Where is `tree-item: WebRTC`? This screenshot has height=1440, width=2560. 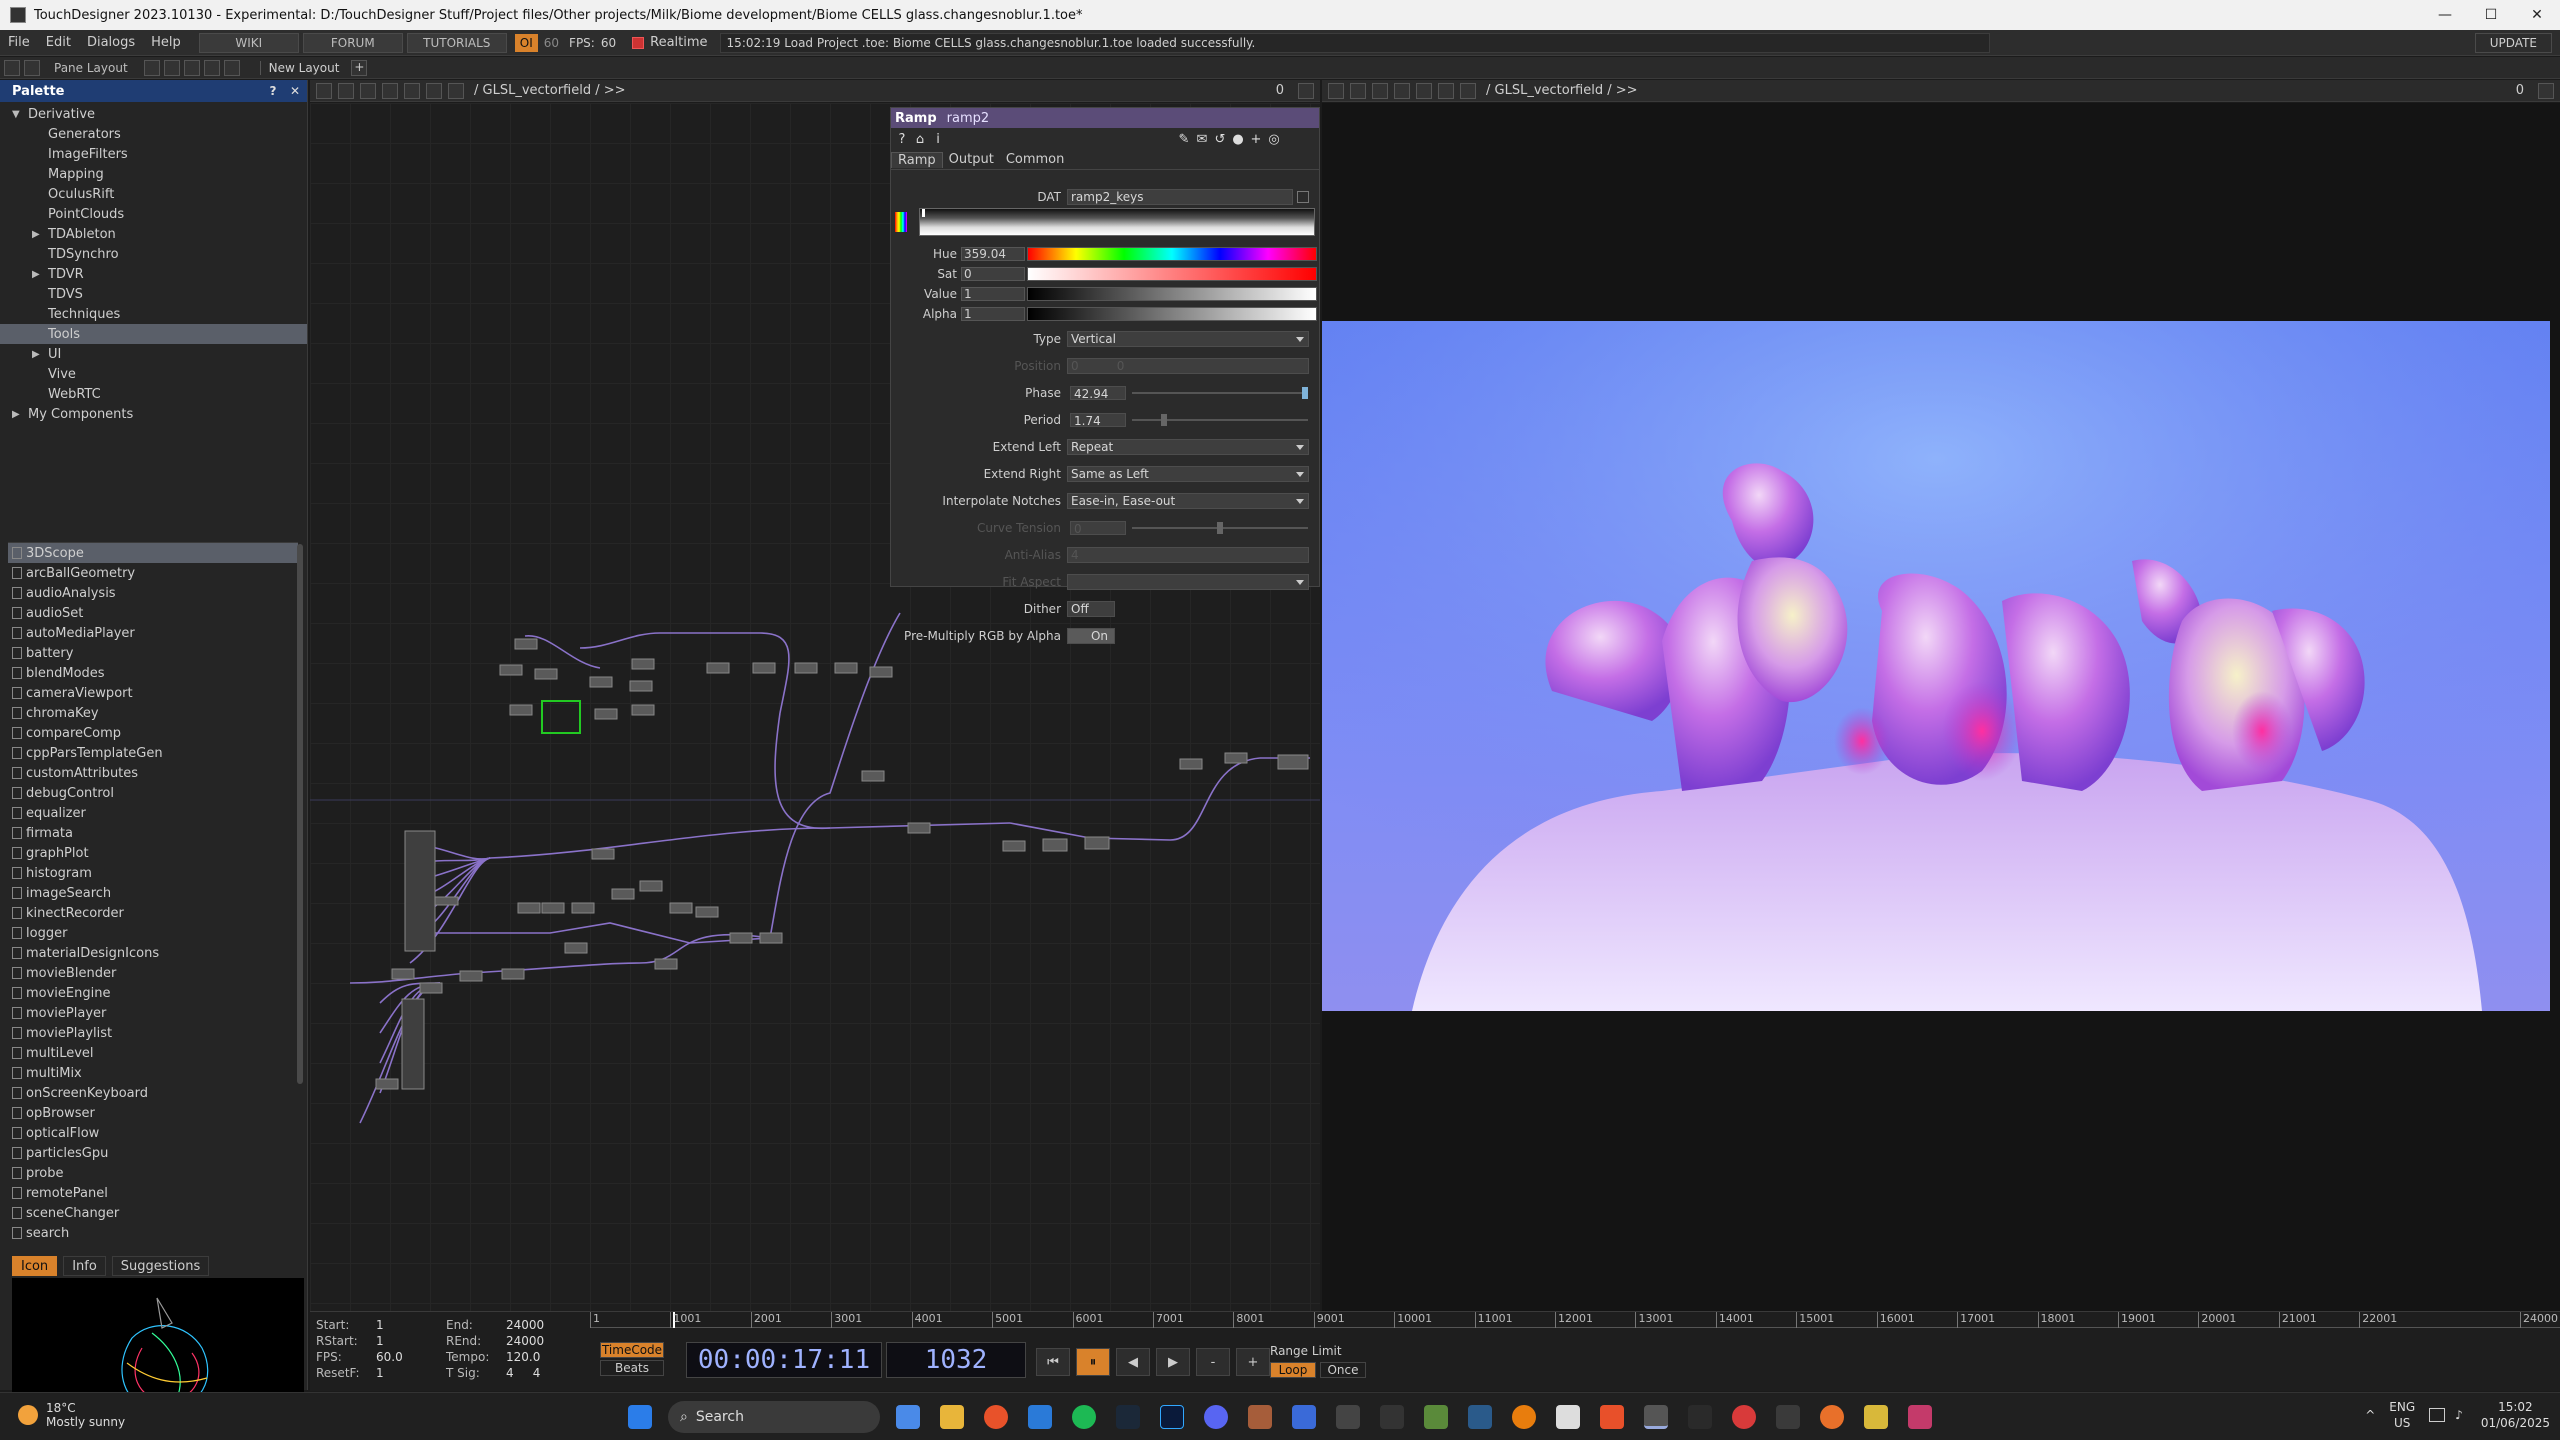
tree-item: WebRTC is located at coordinates (153, 394).